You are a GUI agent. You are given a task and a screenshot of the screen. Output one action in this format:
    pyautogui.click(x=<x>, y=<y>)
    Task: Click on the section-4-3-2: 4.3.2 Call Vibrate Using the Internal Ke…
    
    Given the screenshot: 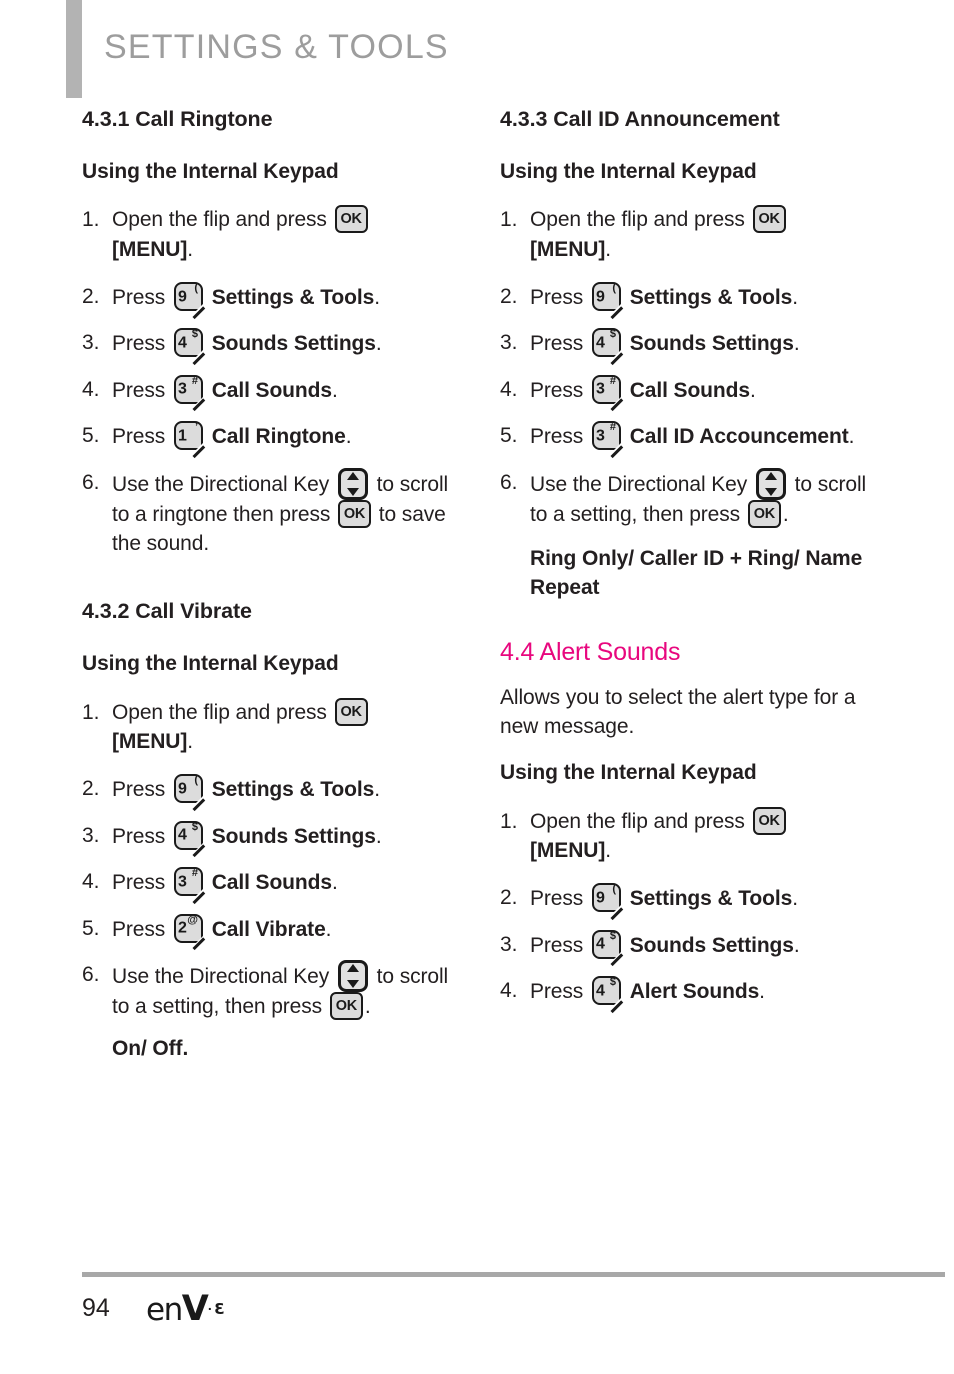 What is the action you would take?
    pyautogui.click(x=273, y=831)
    